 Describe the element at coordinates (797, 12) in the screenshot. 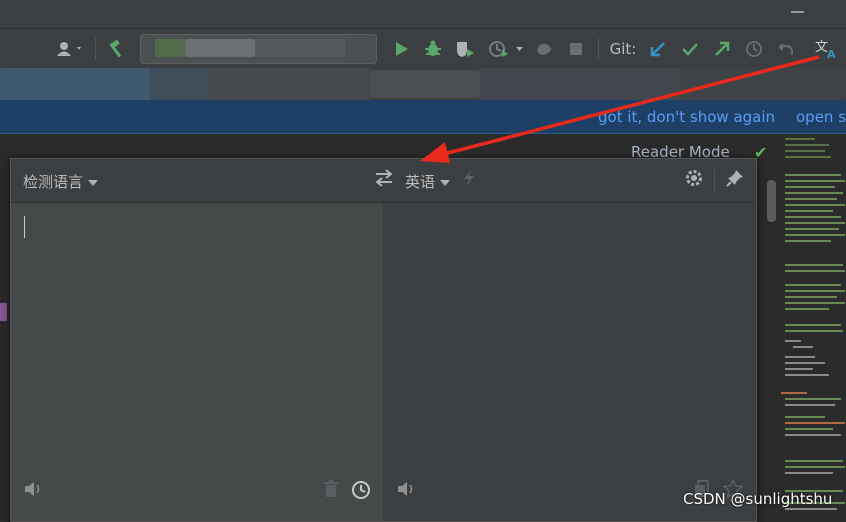

I see `minimize-icon` at that location.